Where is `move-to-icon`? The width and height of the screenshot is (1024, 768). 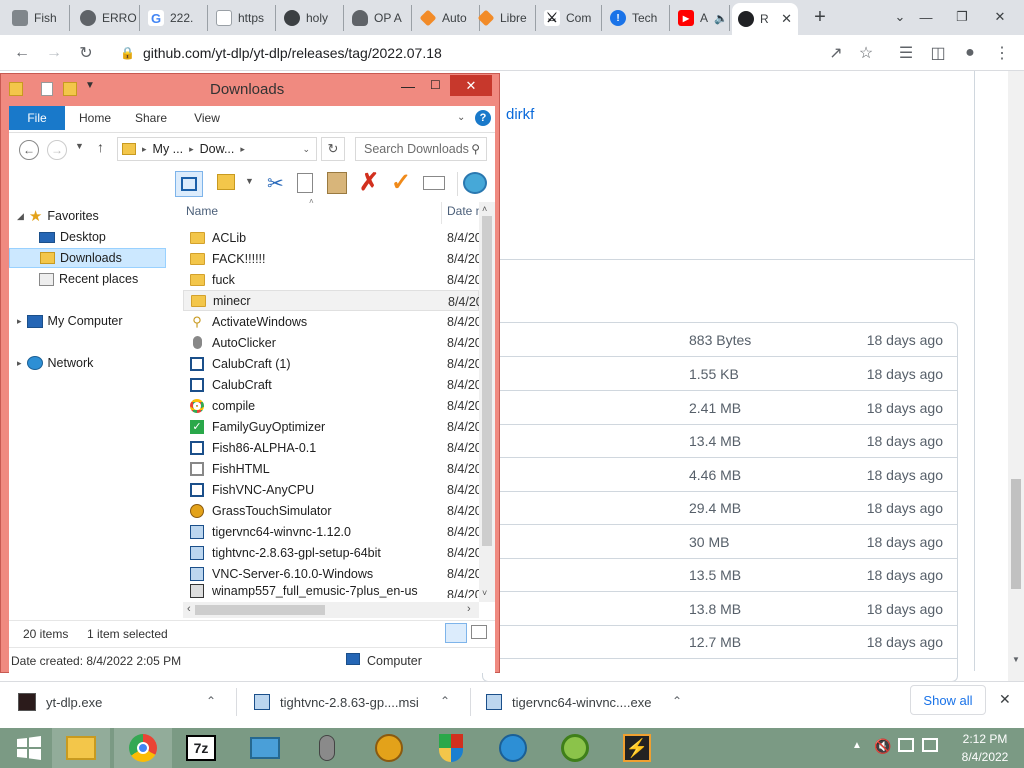 move-to-icon is located at coordinates (226, 182).